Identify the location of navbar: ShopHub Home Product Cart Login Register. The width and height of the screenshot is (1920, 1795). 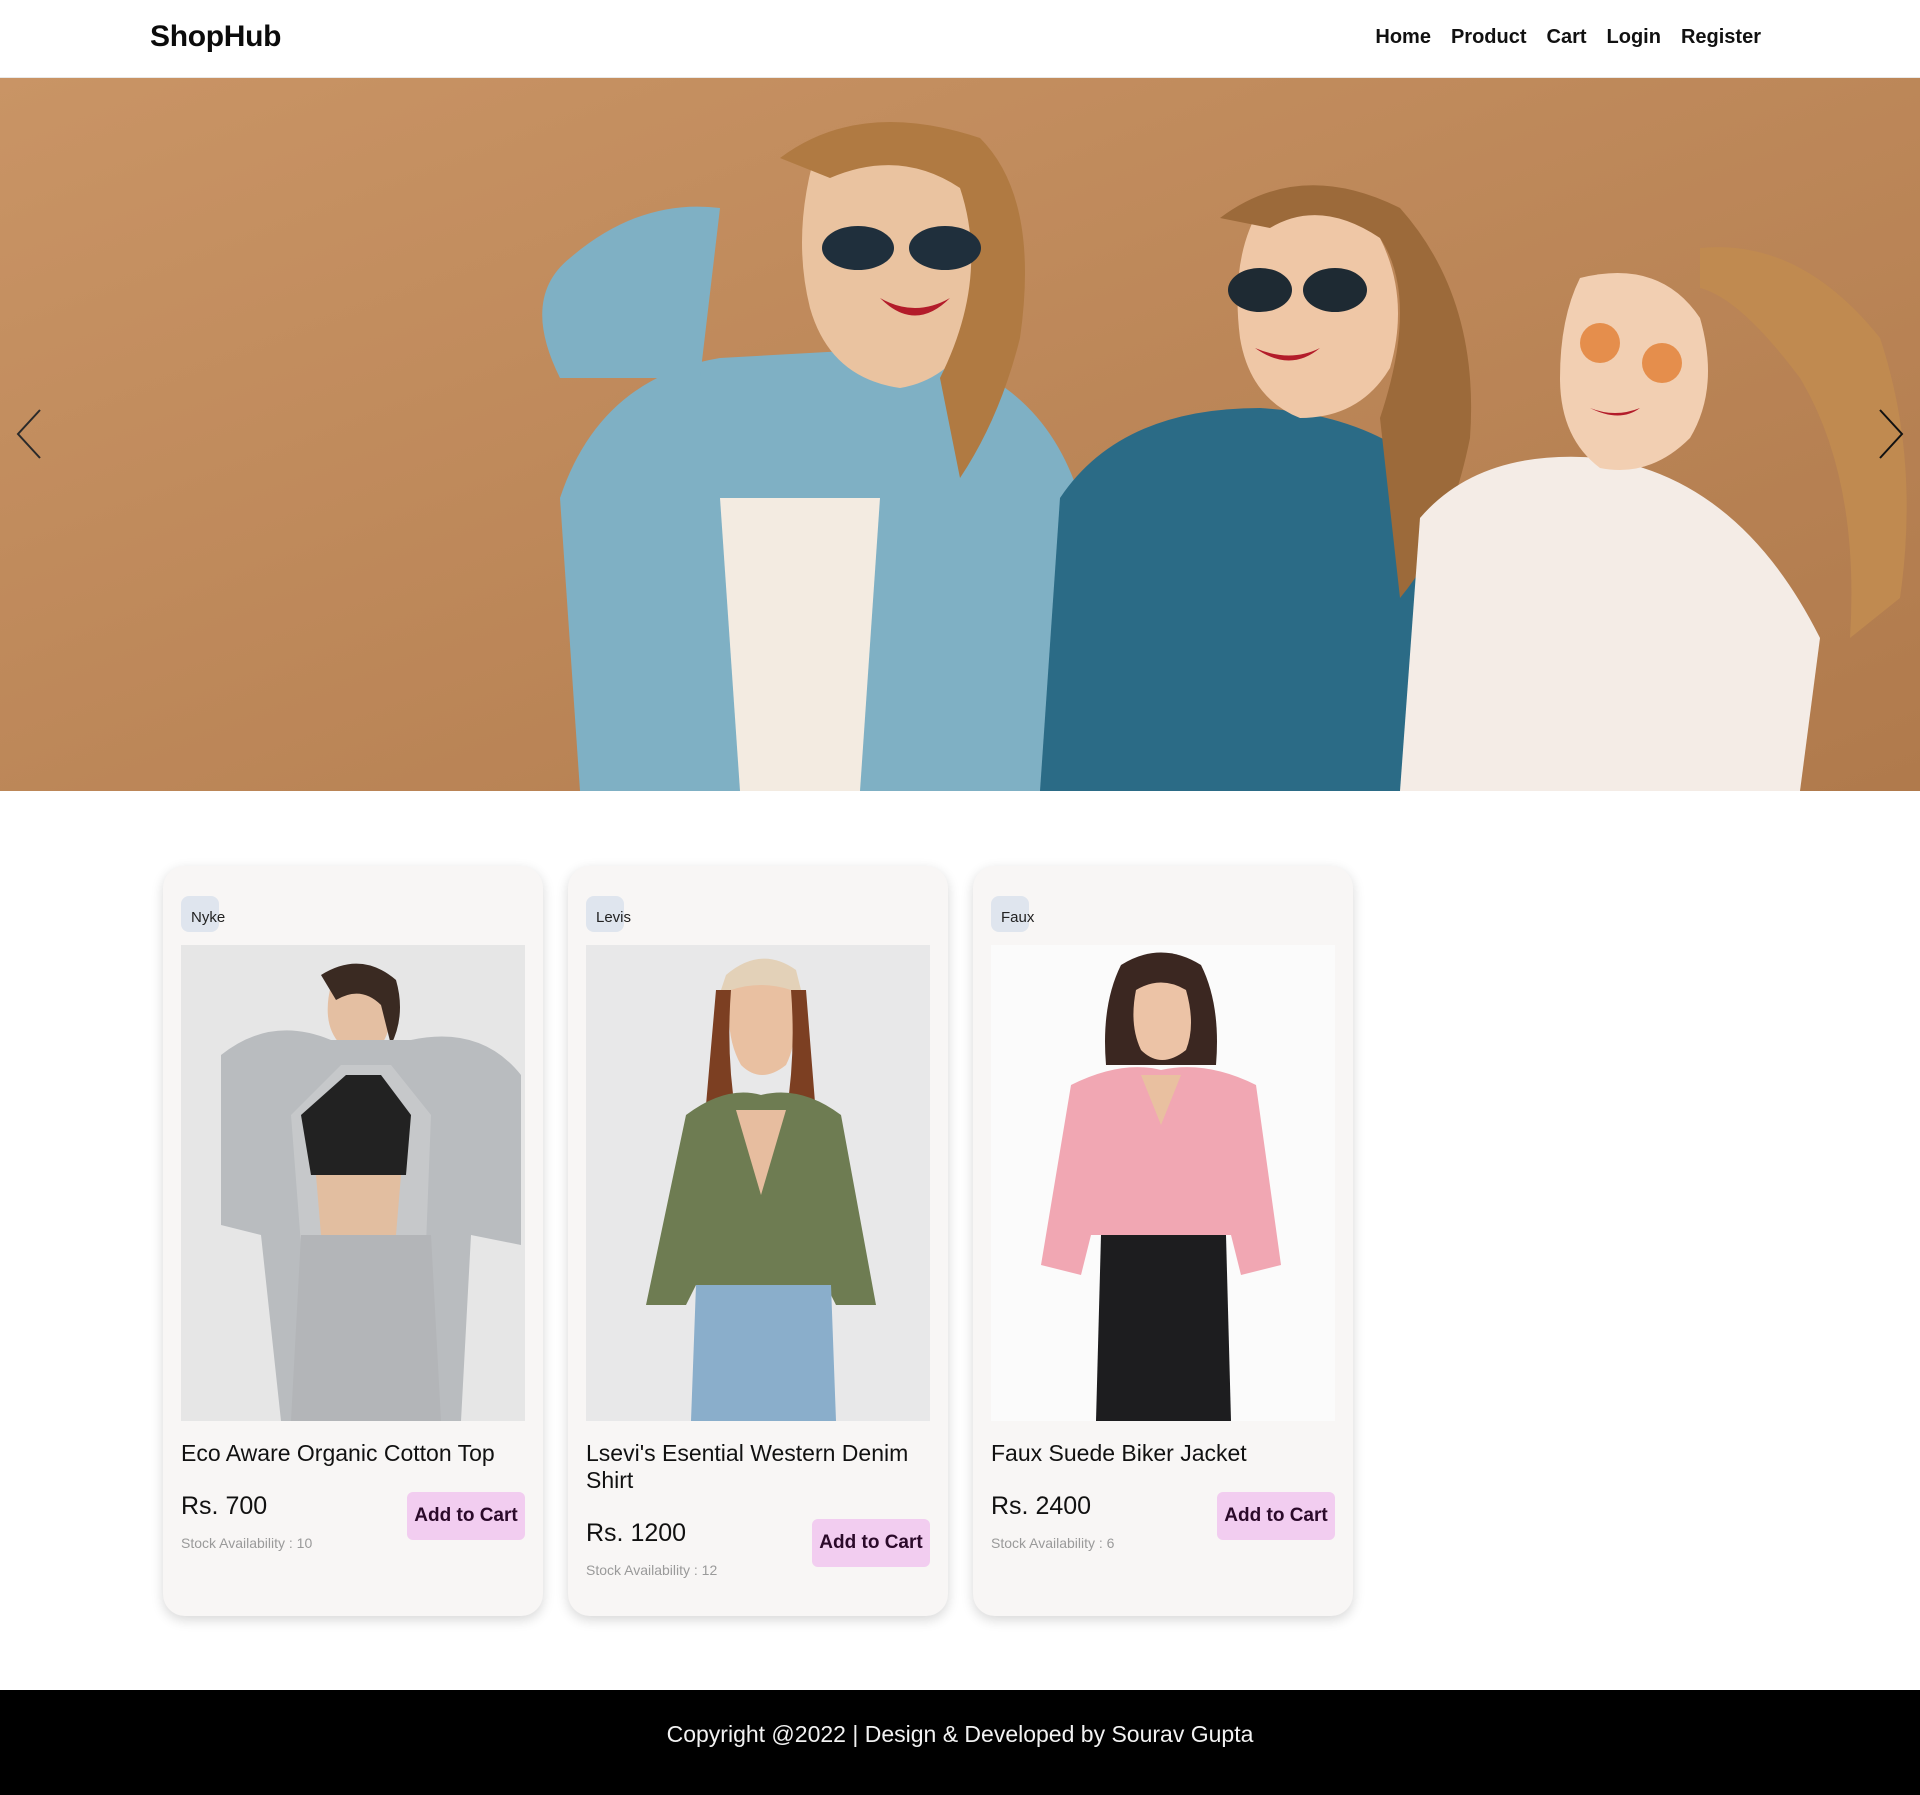
(960, 39).